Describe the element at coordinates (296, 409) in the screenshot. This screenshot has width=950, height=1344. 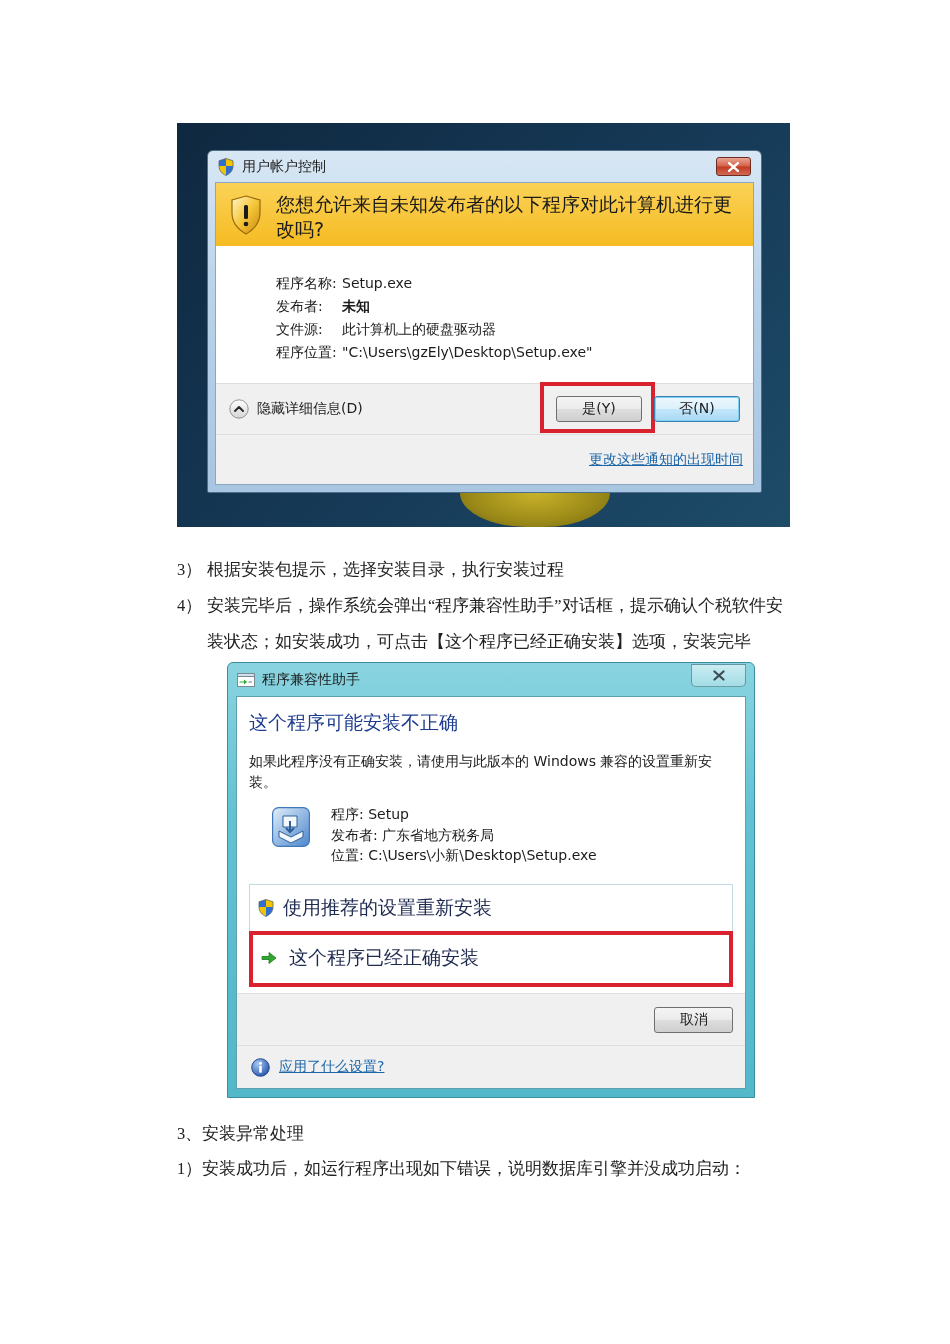
I see `details-toggle-button: 隐藏详细信息(D)` at that location.